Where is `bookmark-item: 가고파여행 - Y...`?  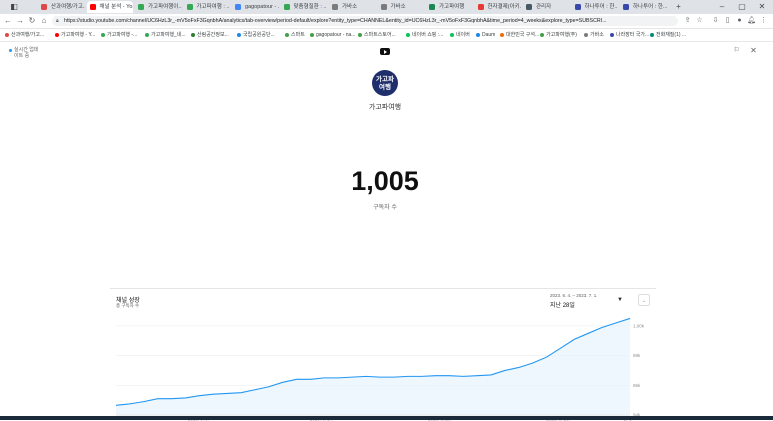
bookmark-item: 가고파여행 - Y... is located at coordinates (74, 35).